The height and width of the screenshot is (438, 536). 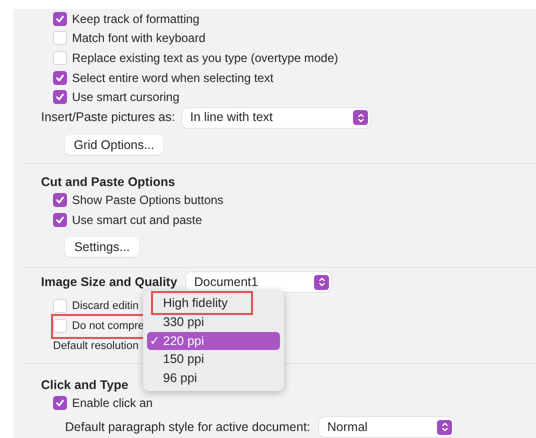 I want to click on checkbox-label: Select entire word when selecting text, so click(x=173, y=78).